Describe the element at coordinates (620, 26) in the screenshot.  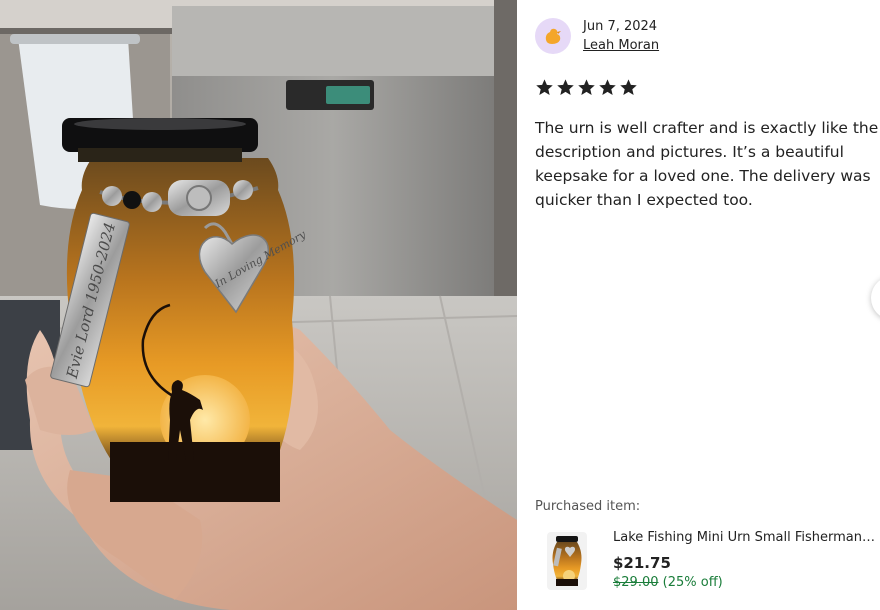
I see `review-date: Jun 7, 2024` at that location.